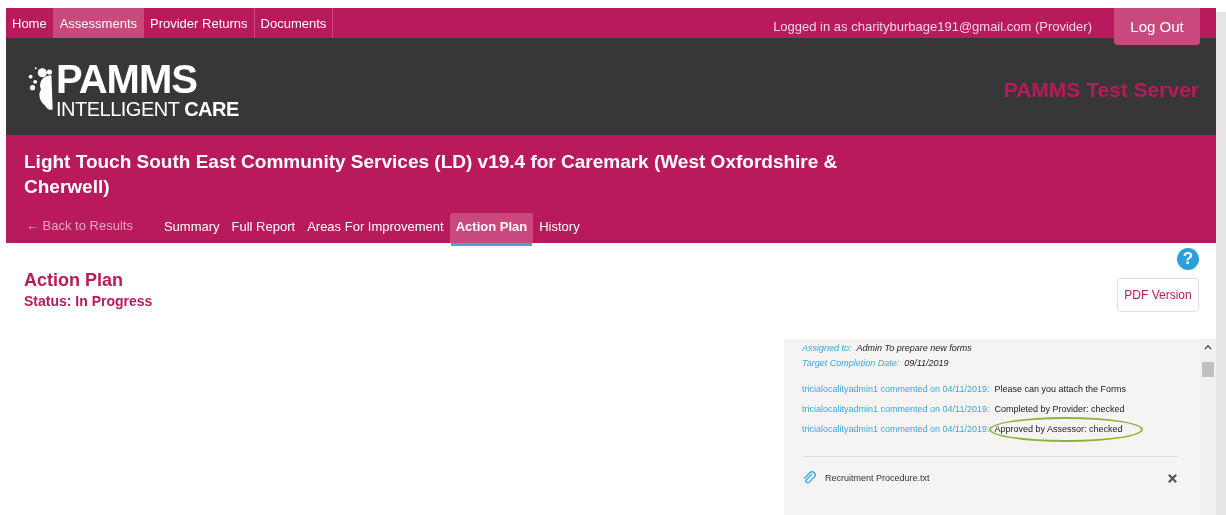 Image resolution: width=1226 pixels, height=515 pixels. Describe the element at coordinates (127, 78) in the screenshot. I see `logo-title: PAMMS` at that location.